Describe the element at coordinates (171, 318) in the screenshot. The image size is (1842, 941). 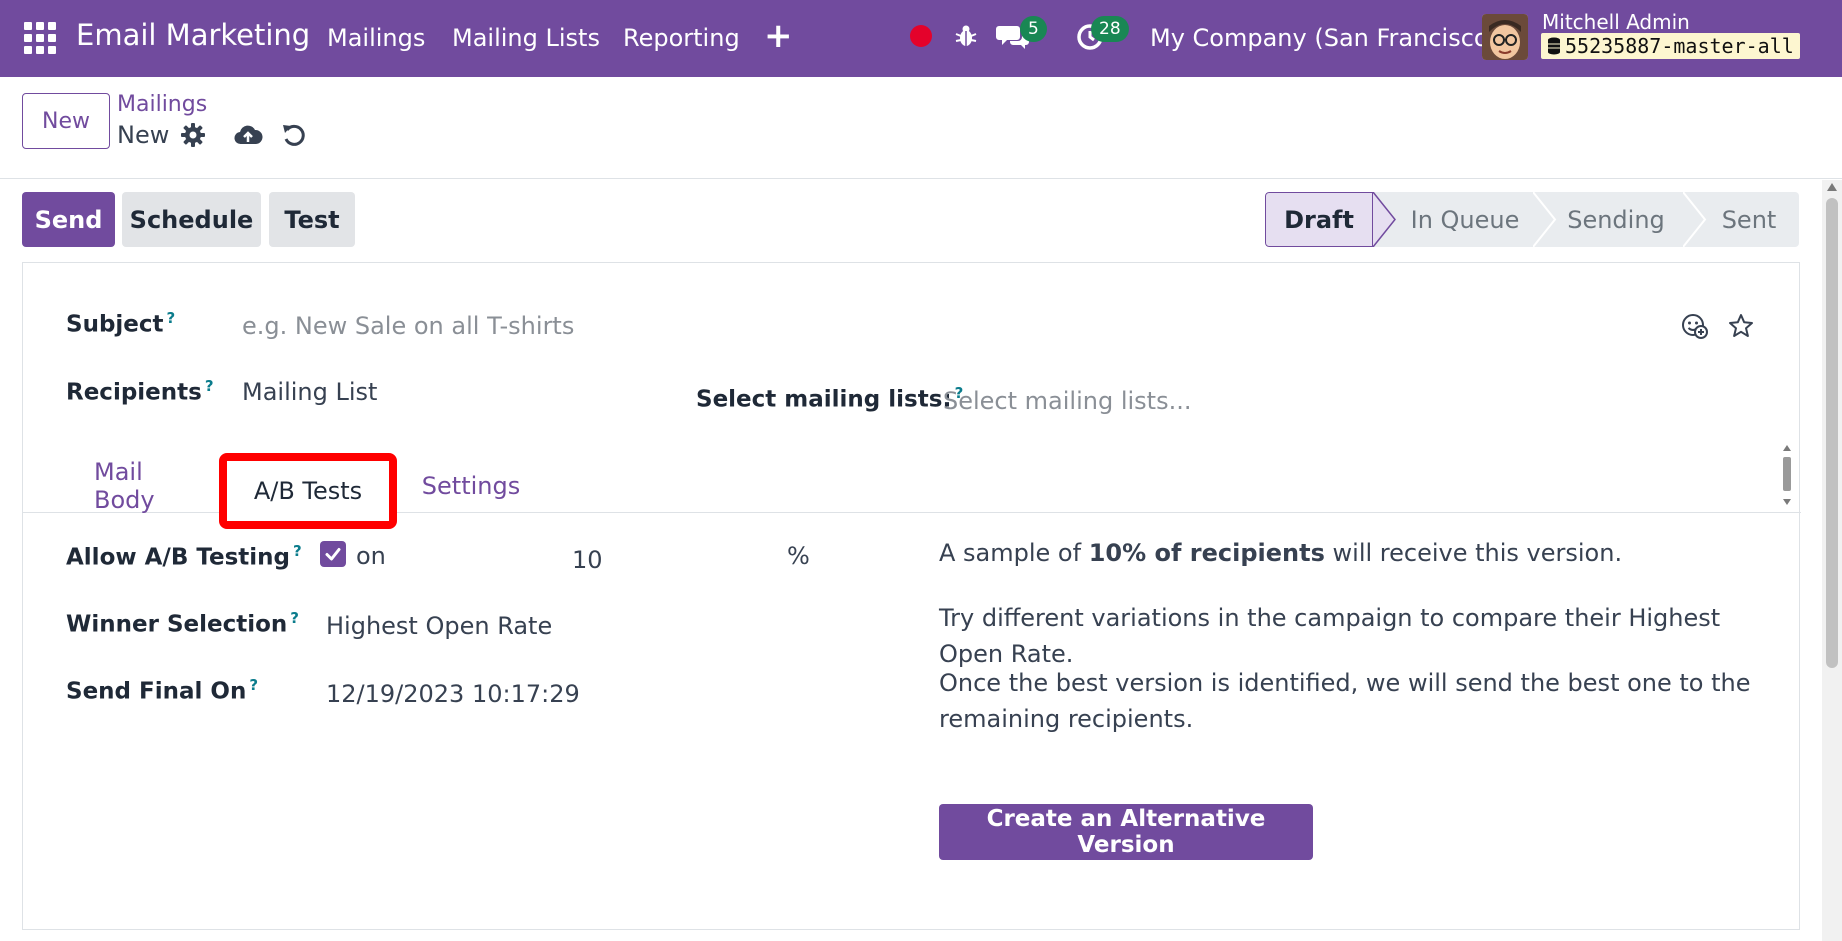
I see `subject-help-icon: ?` at that location.